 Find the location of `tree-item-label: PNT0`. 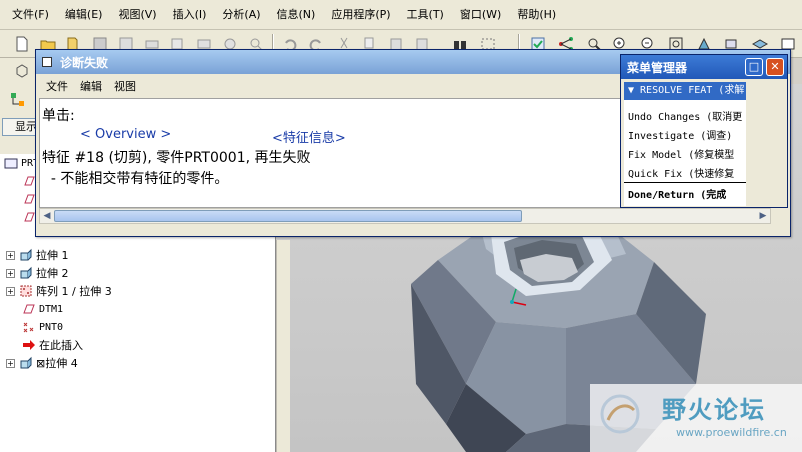

tree-item-label: PNT0 is located at coordinates (51, 327).